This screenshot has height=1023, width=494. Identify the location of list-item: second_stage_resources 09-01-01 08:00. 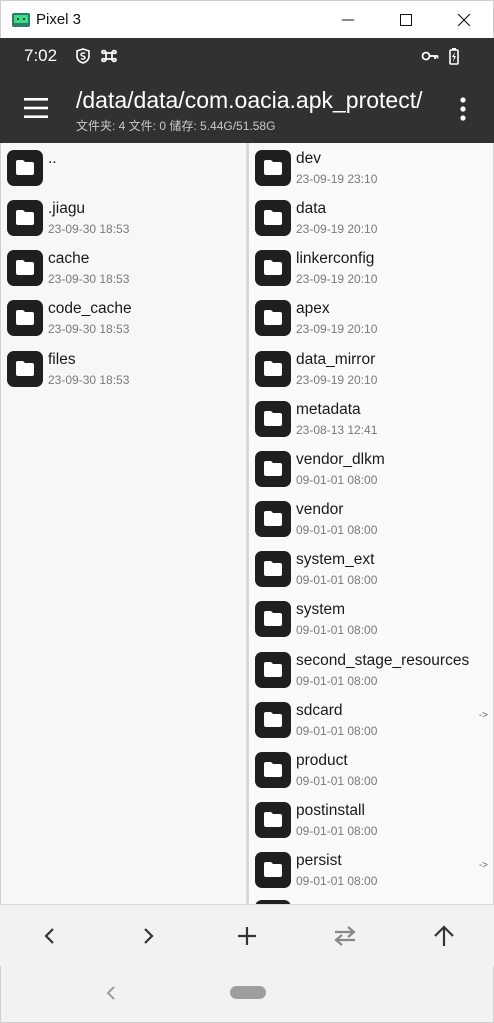
(371, 670).